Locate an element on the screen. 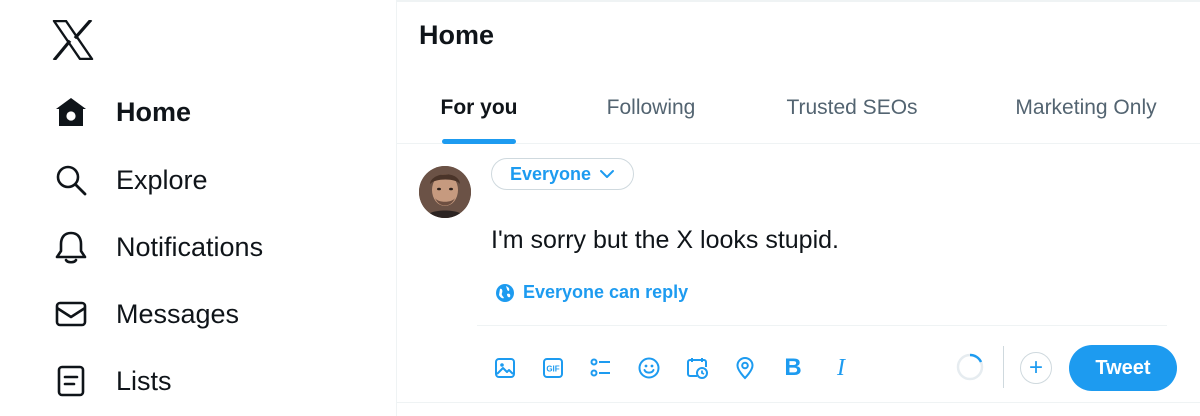 This screenshot has height=416, width=1200. character-count-ring is located at coordinates (970, 367).